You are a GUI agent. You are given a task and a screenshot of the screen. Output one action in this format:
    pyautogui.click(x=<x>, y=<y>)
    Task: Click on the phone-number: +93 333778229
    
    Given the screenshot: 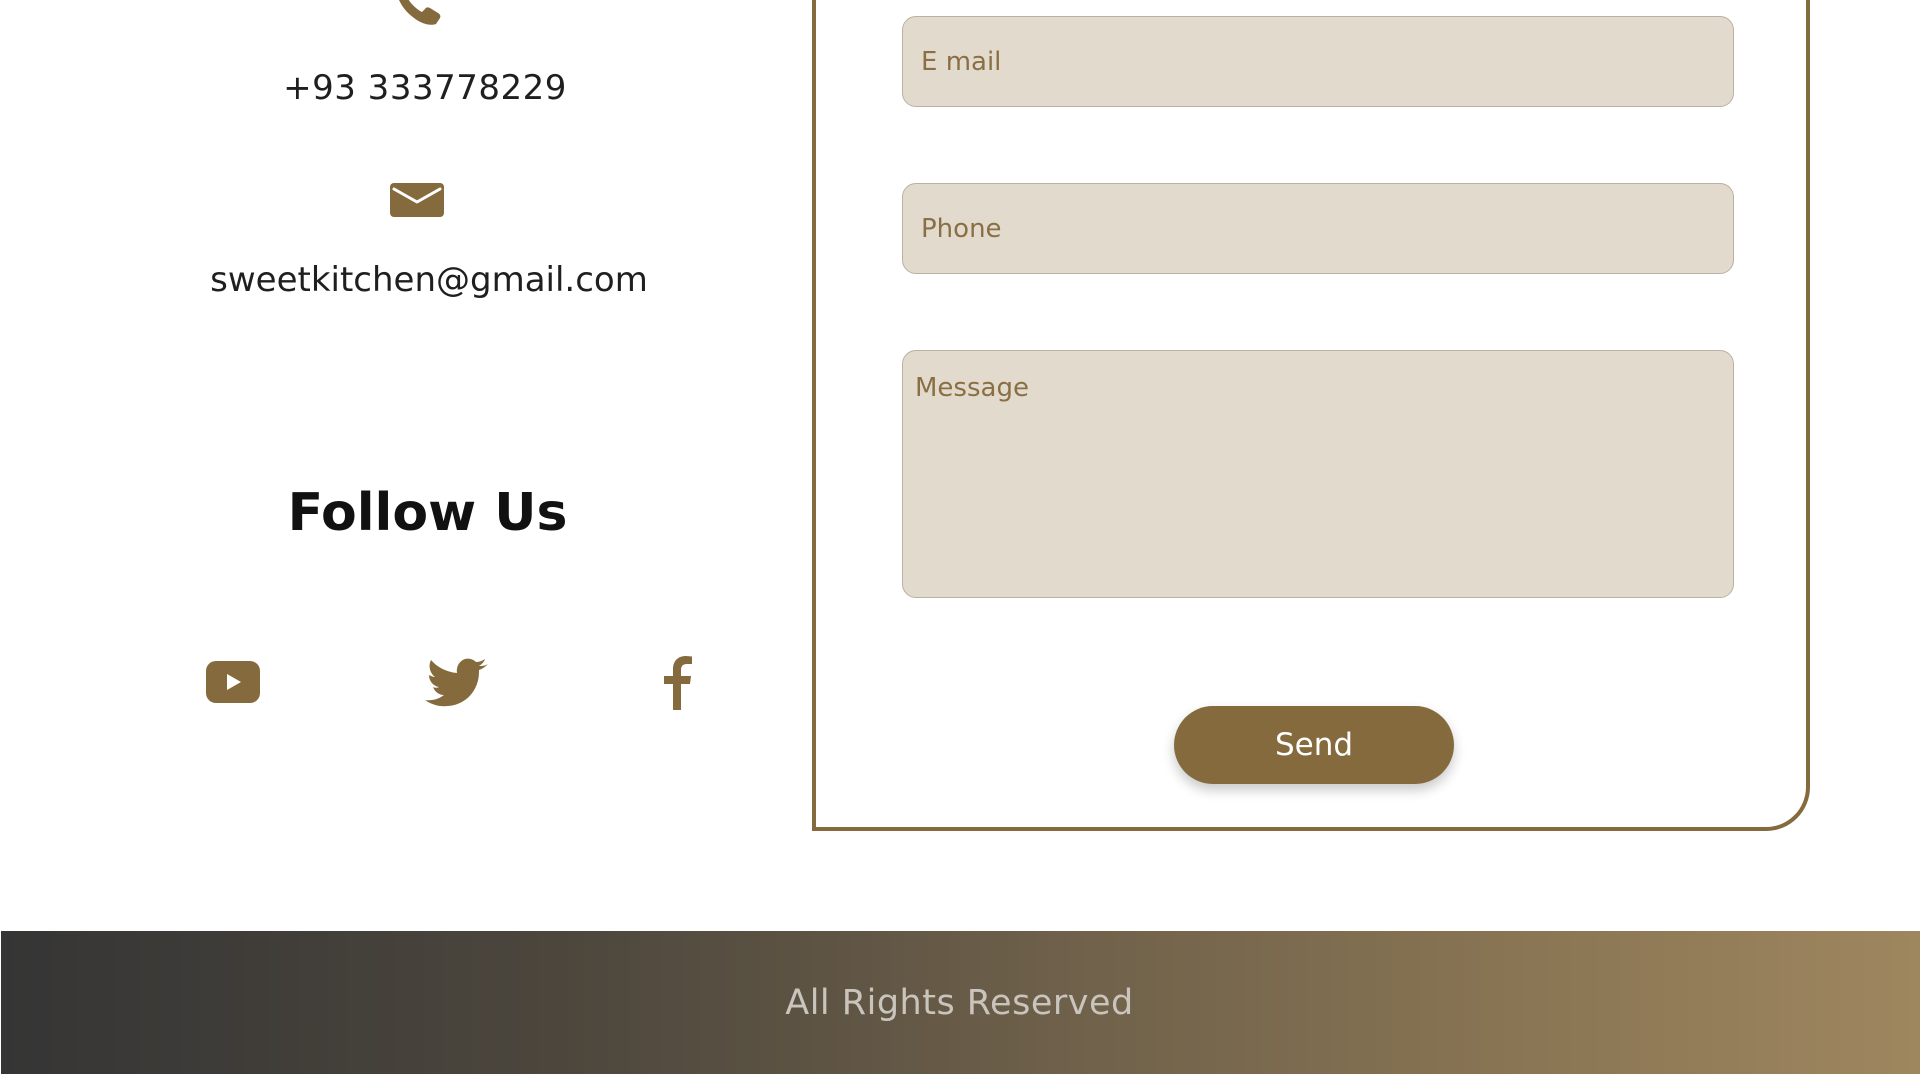 What is the action you would take?
    pyautogui.click(x=425, y=88)
    